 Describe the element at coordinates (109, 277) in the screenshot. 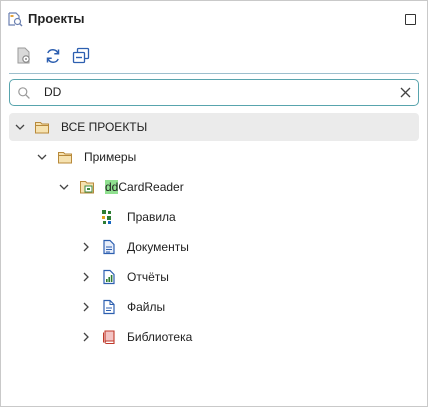

I see `reports-icon` at that location.